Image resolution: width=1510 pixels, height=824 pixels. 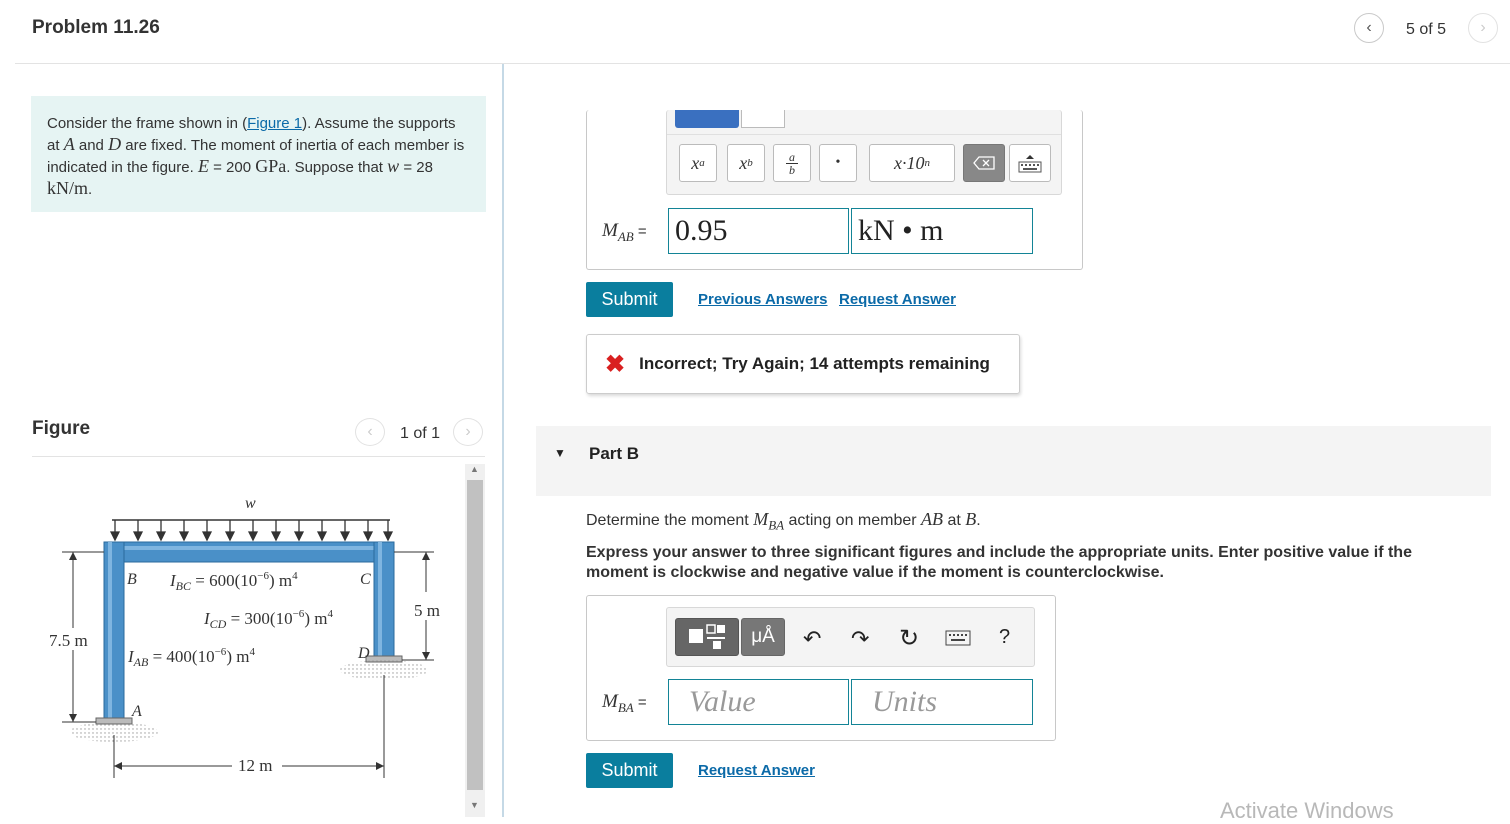 I want to click on beam-bc, so click(x=249, y=552).